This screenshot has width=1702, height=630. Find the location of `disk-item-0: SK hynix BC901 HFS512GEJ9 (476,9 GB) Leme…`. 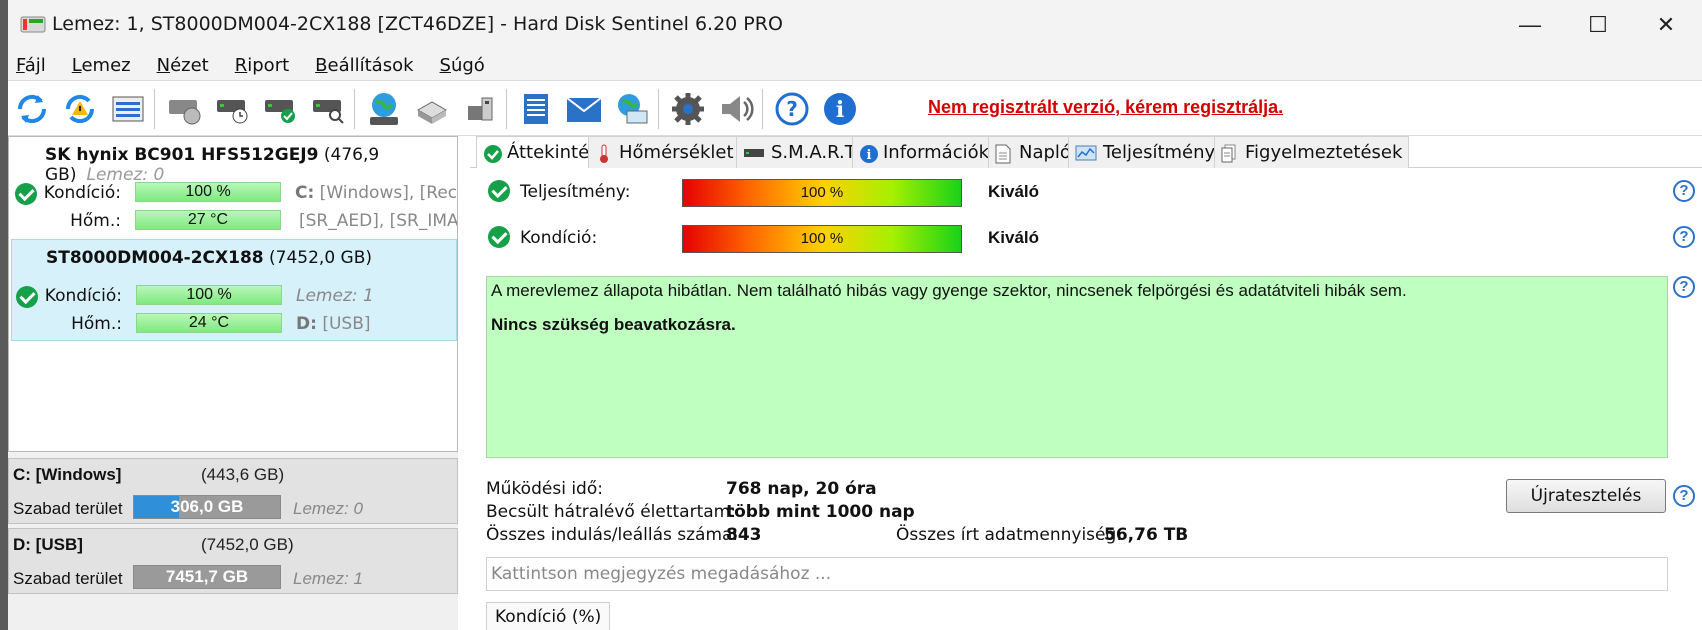

disk-item-0: SK hynix BC901 HFS512GEJ9 (476,9 GB) Leme… is located at coordinates (234, 188).